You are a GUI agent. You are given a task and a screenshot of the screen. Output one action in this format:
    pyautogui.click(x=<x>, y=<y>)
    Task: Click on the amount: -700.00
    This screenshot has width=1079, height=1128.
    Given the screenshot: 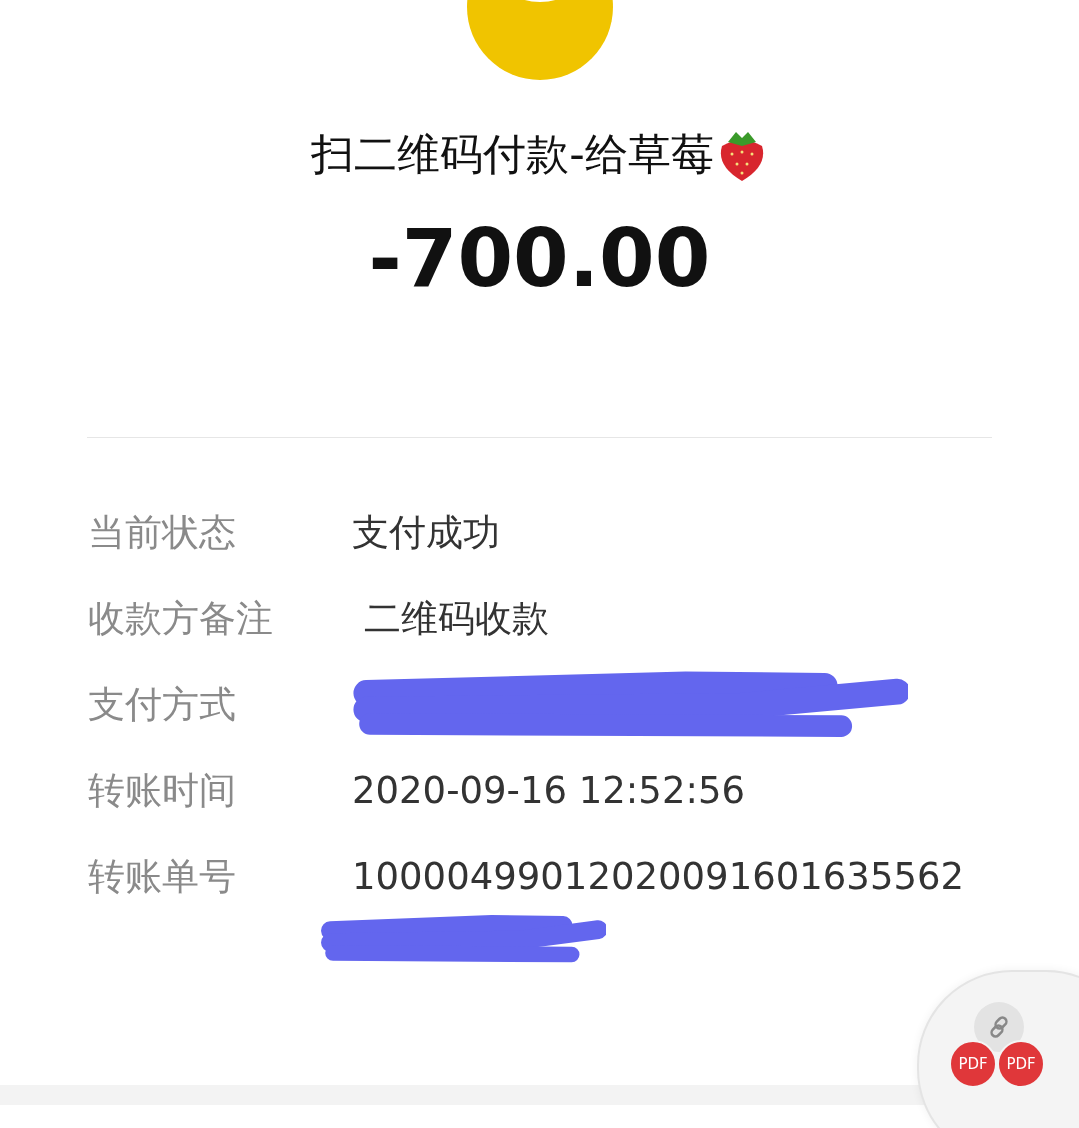 What is the action you would take?
    pyautogui.click(x=539, y=259)
    